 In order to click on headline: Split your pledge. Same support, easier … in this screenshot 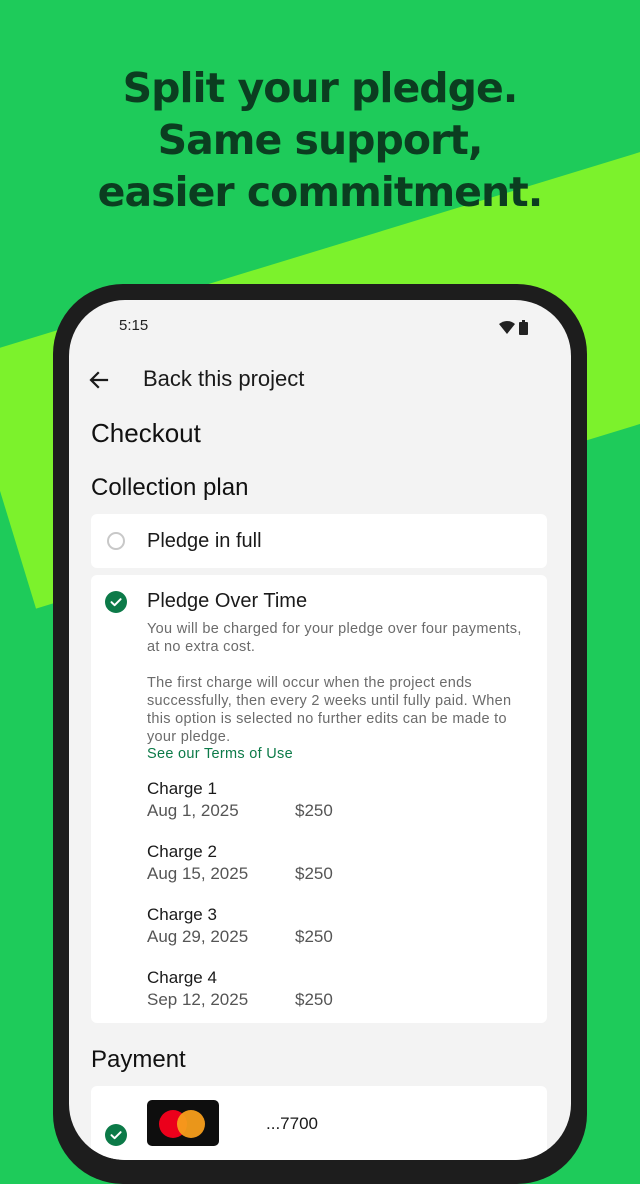, I will do `click(320, 140)`.